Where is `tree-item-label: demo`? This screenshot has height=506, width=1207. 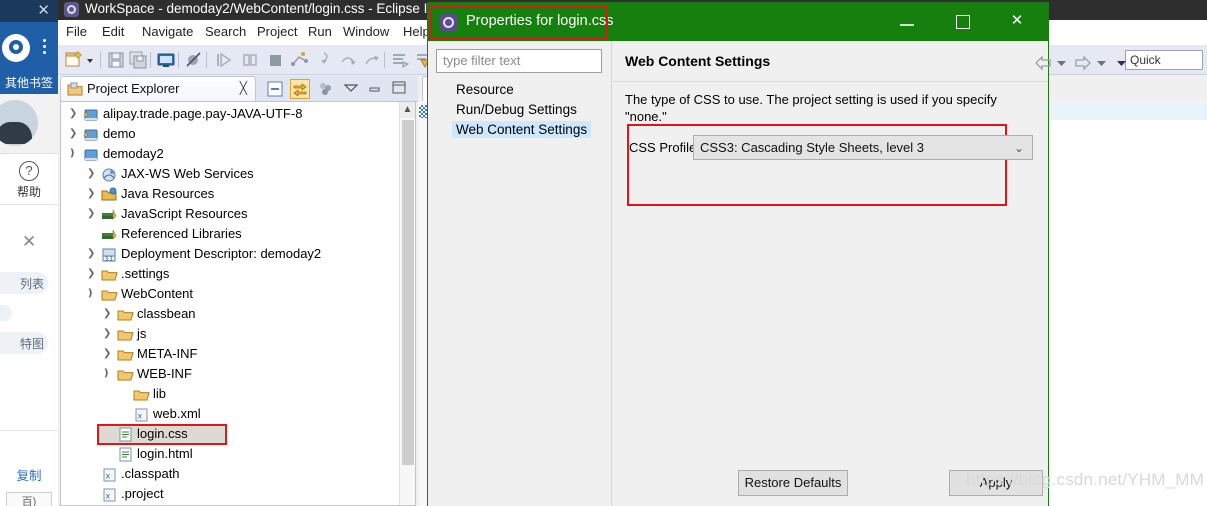
tree-item-label: demo is located at coordinates (119, 133).